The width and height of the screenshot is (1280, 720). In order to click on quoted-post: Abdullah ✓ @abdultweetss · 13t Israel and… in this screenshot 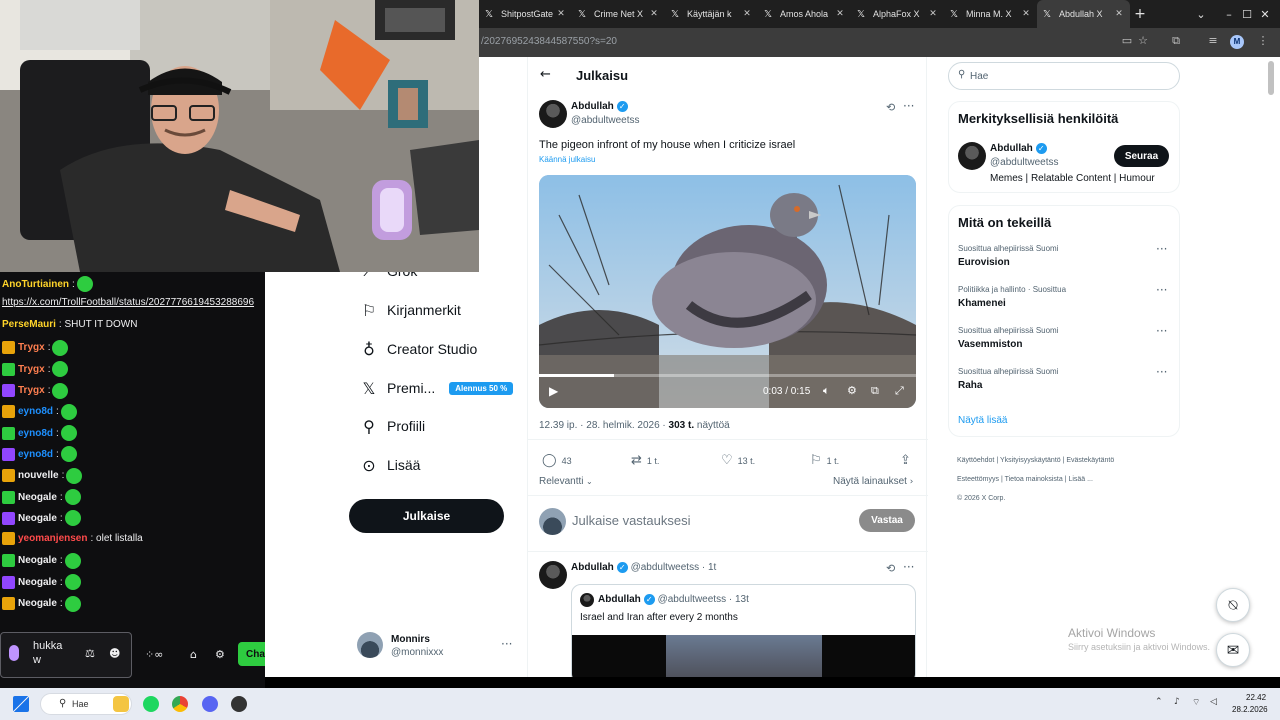, I will do `click(743, 630)`.